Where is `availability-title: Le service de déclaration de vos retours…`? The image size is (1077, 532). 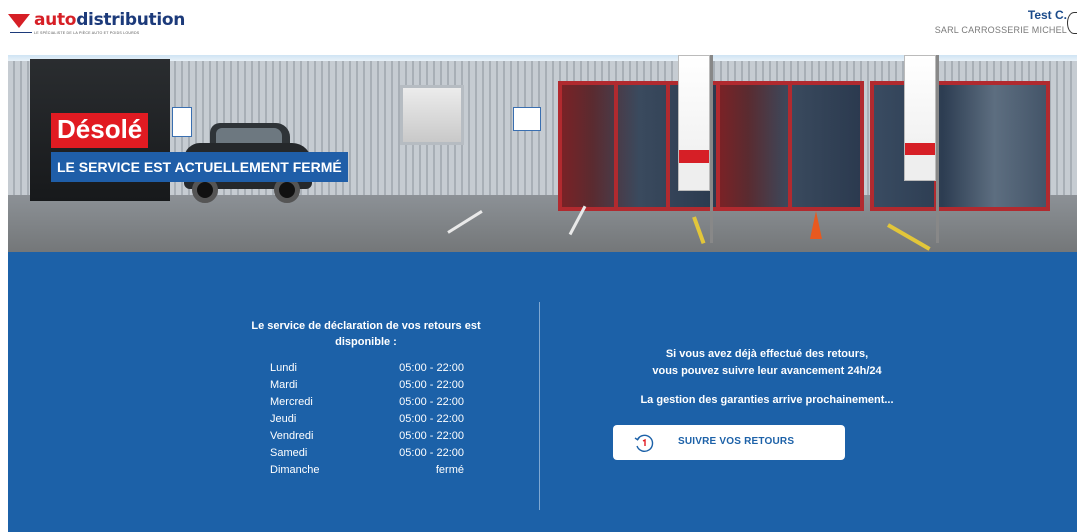 availability-title: Le service de déclaration de vos retours… is located at coordinates (366, 334).